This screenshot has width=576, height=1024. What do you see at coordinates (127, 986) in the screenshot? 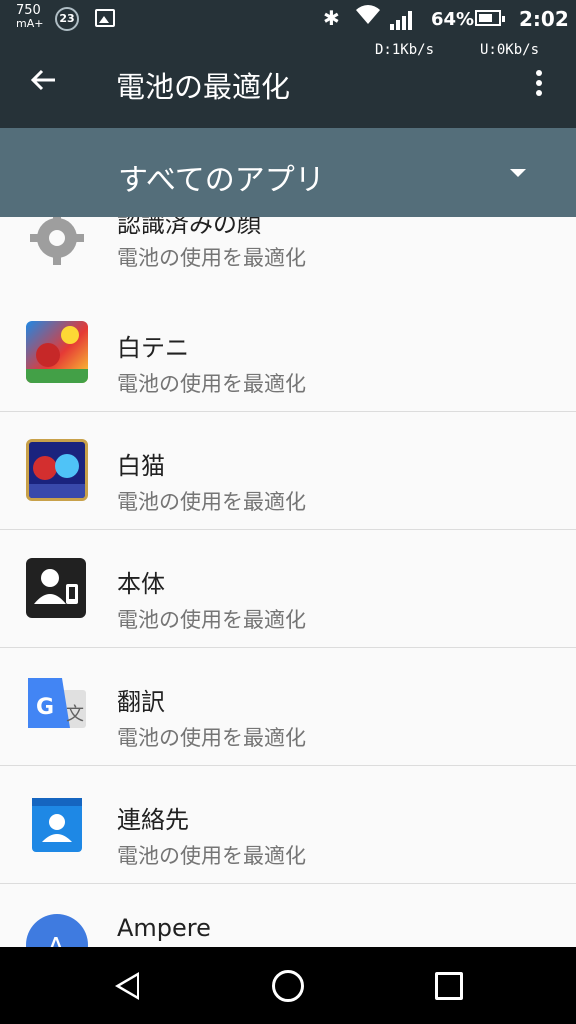
I see `nav-back-icon` at bounding box center [127, 986].